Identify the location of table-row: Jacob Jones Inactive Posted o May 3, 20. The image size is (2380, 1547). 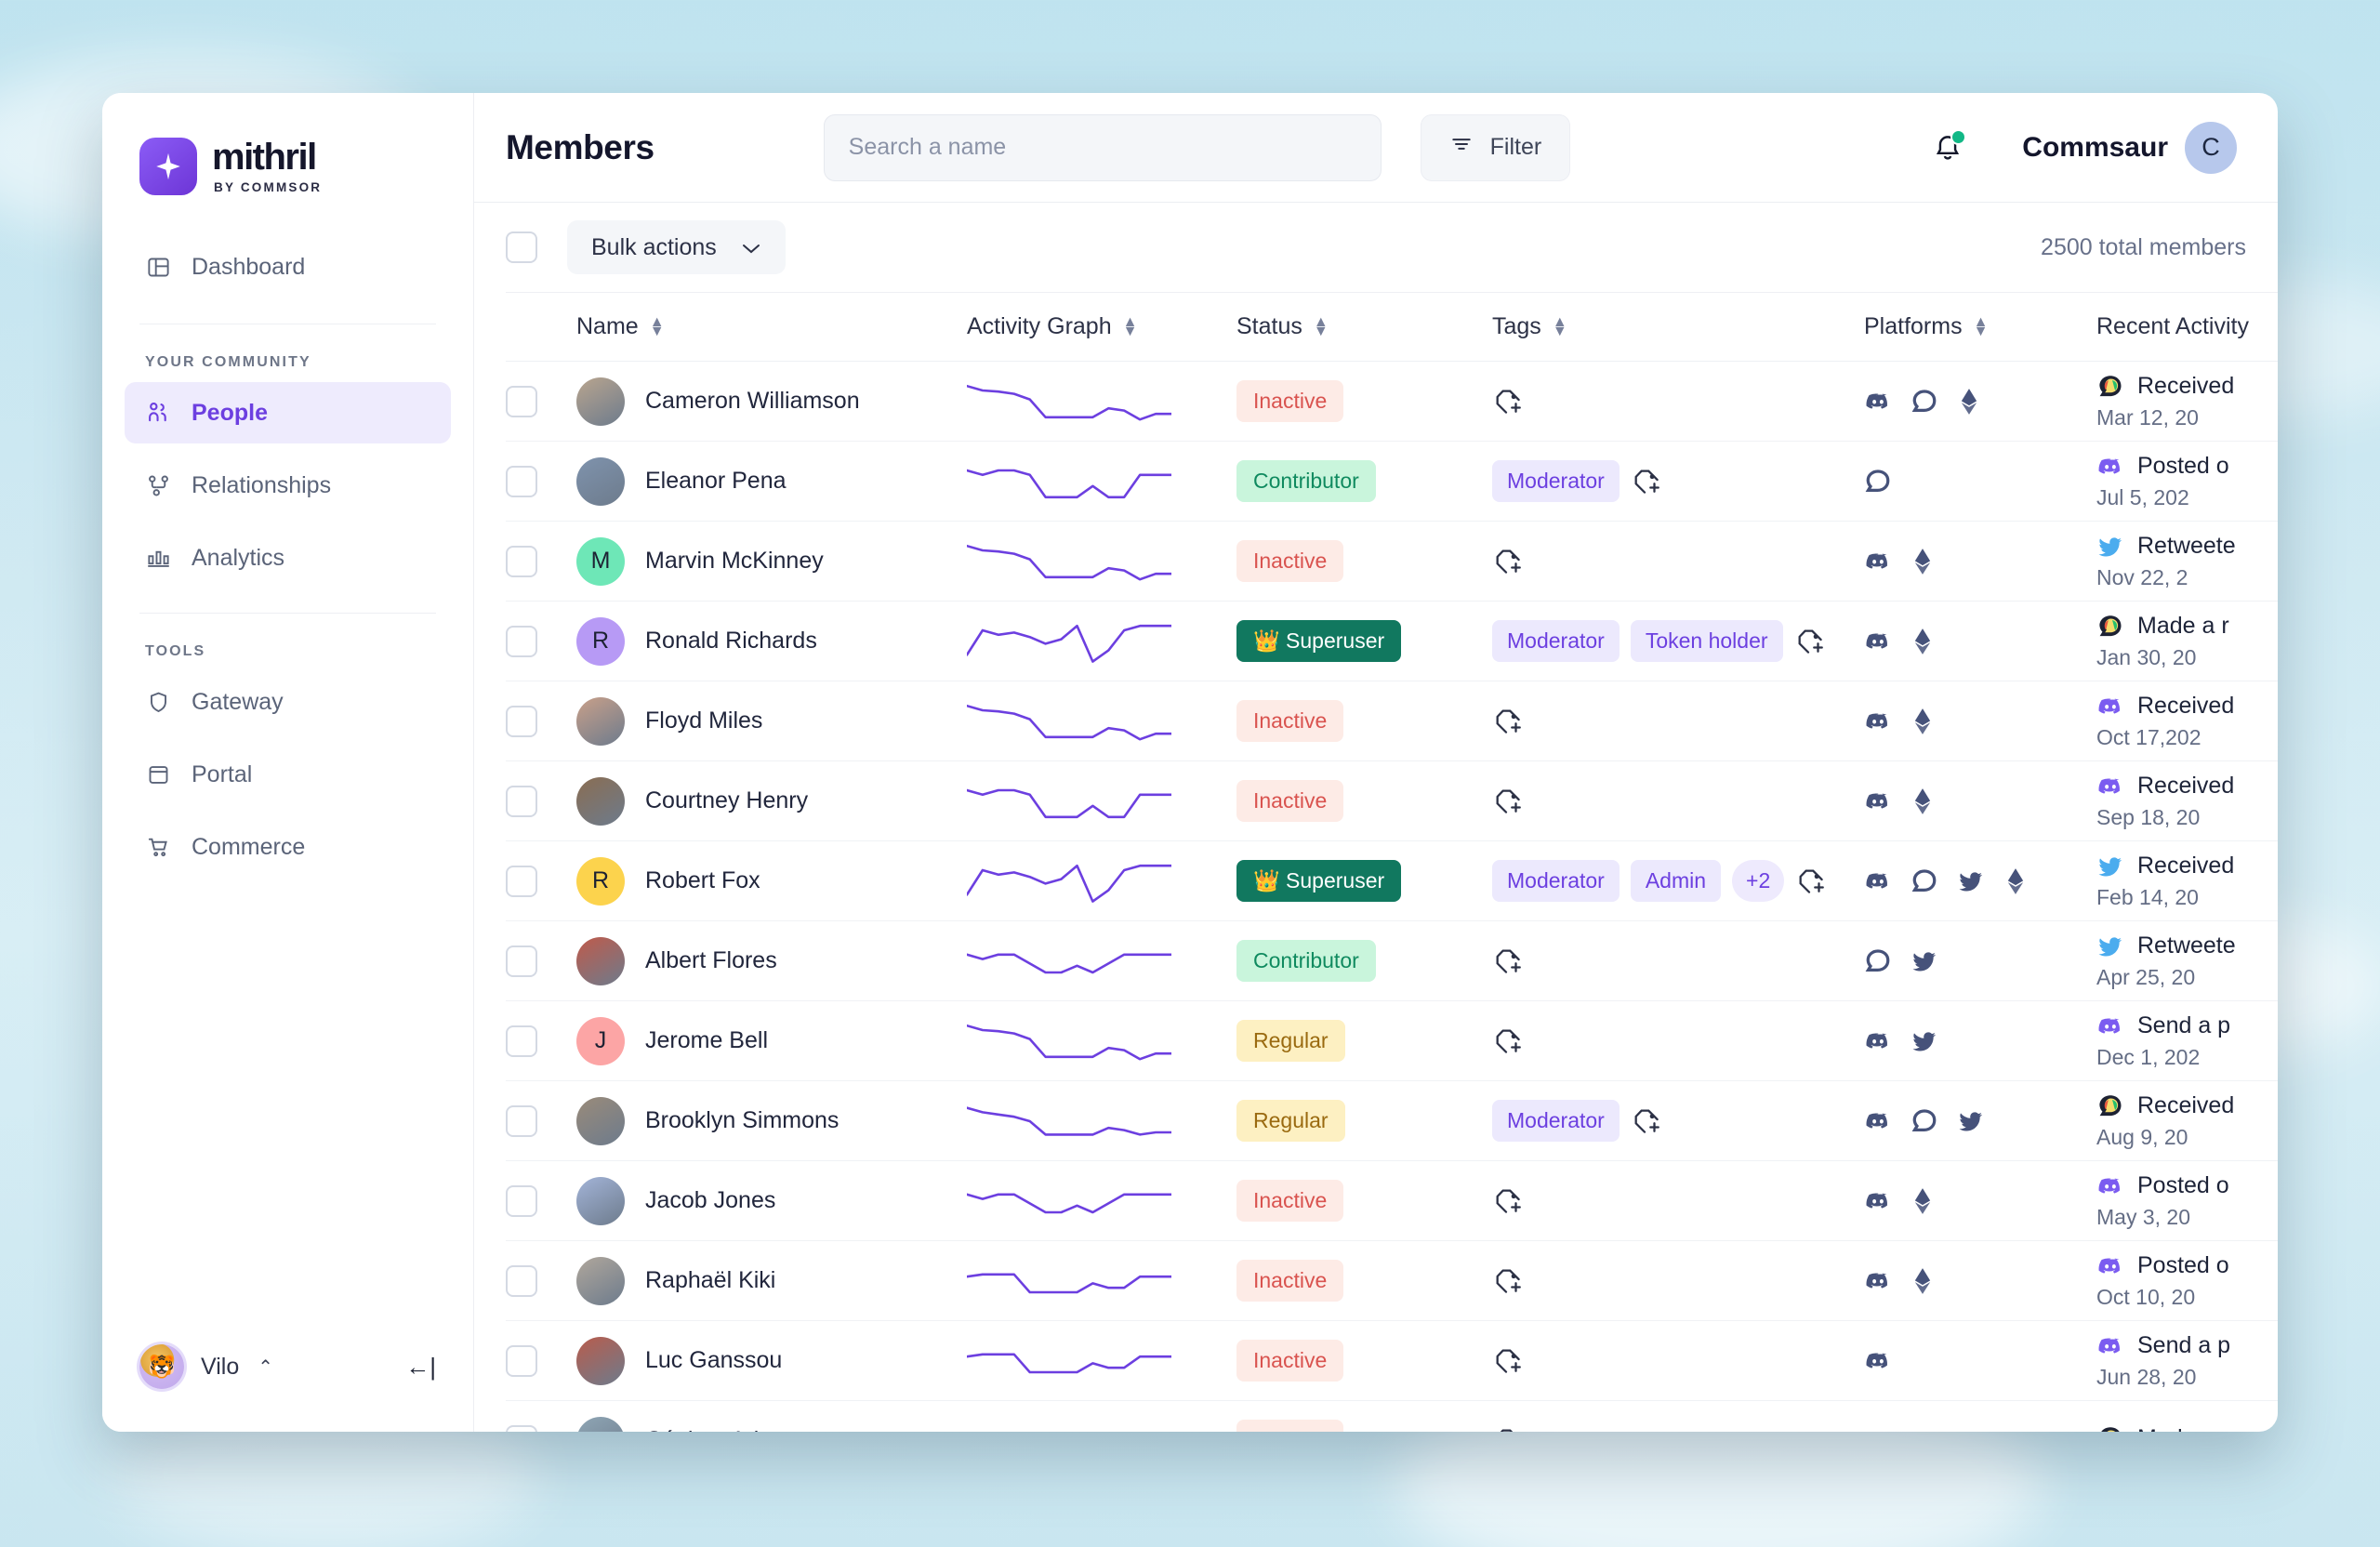
(1392, 1200).